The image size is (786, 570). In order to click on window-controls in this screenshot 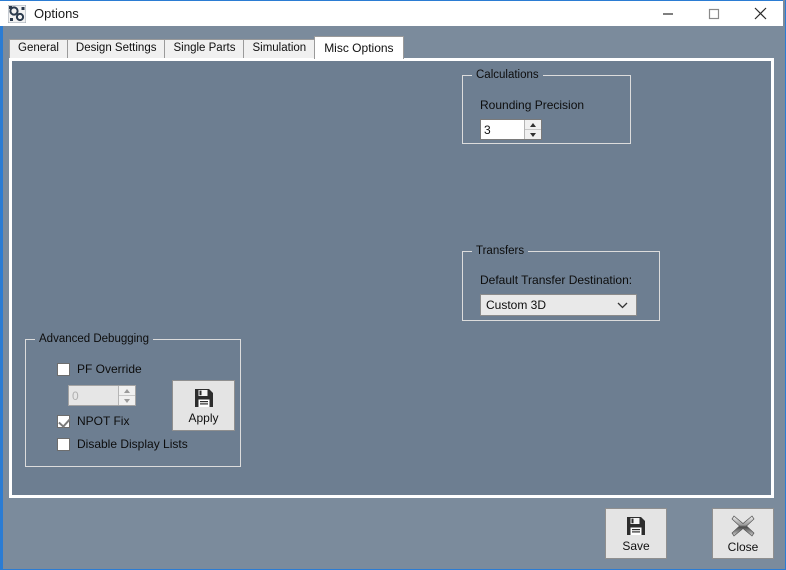, I will do `click(714, 14)`.